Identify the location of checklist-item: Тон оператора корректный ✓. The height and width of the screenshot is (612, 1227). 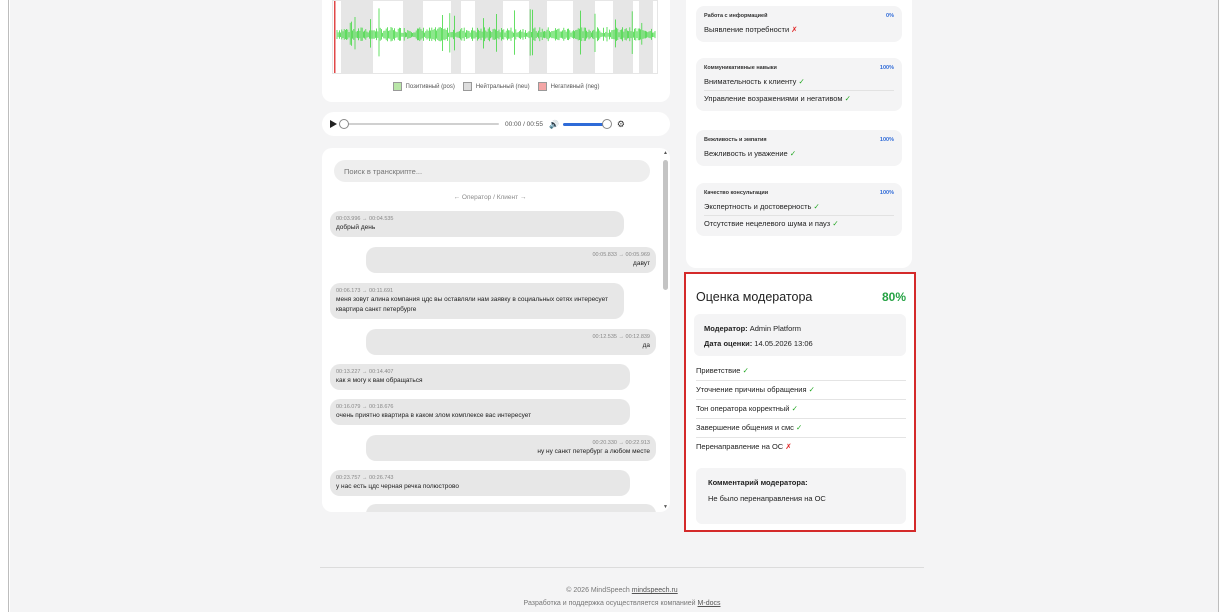
(801, 409).